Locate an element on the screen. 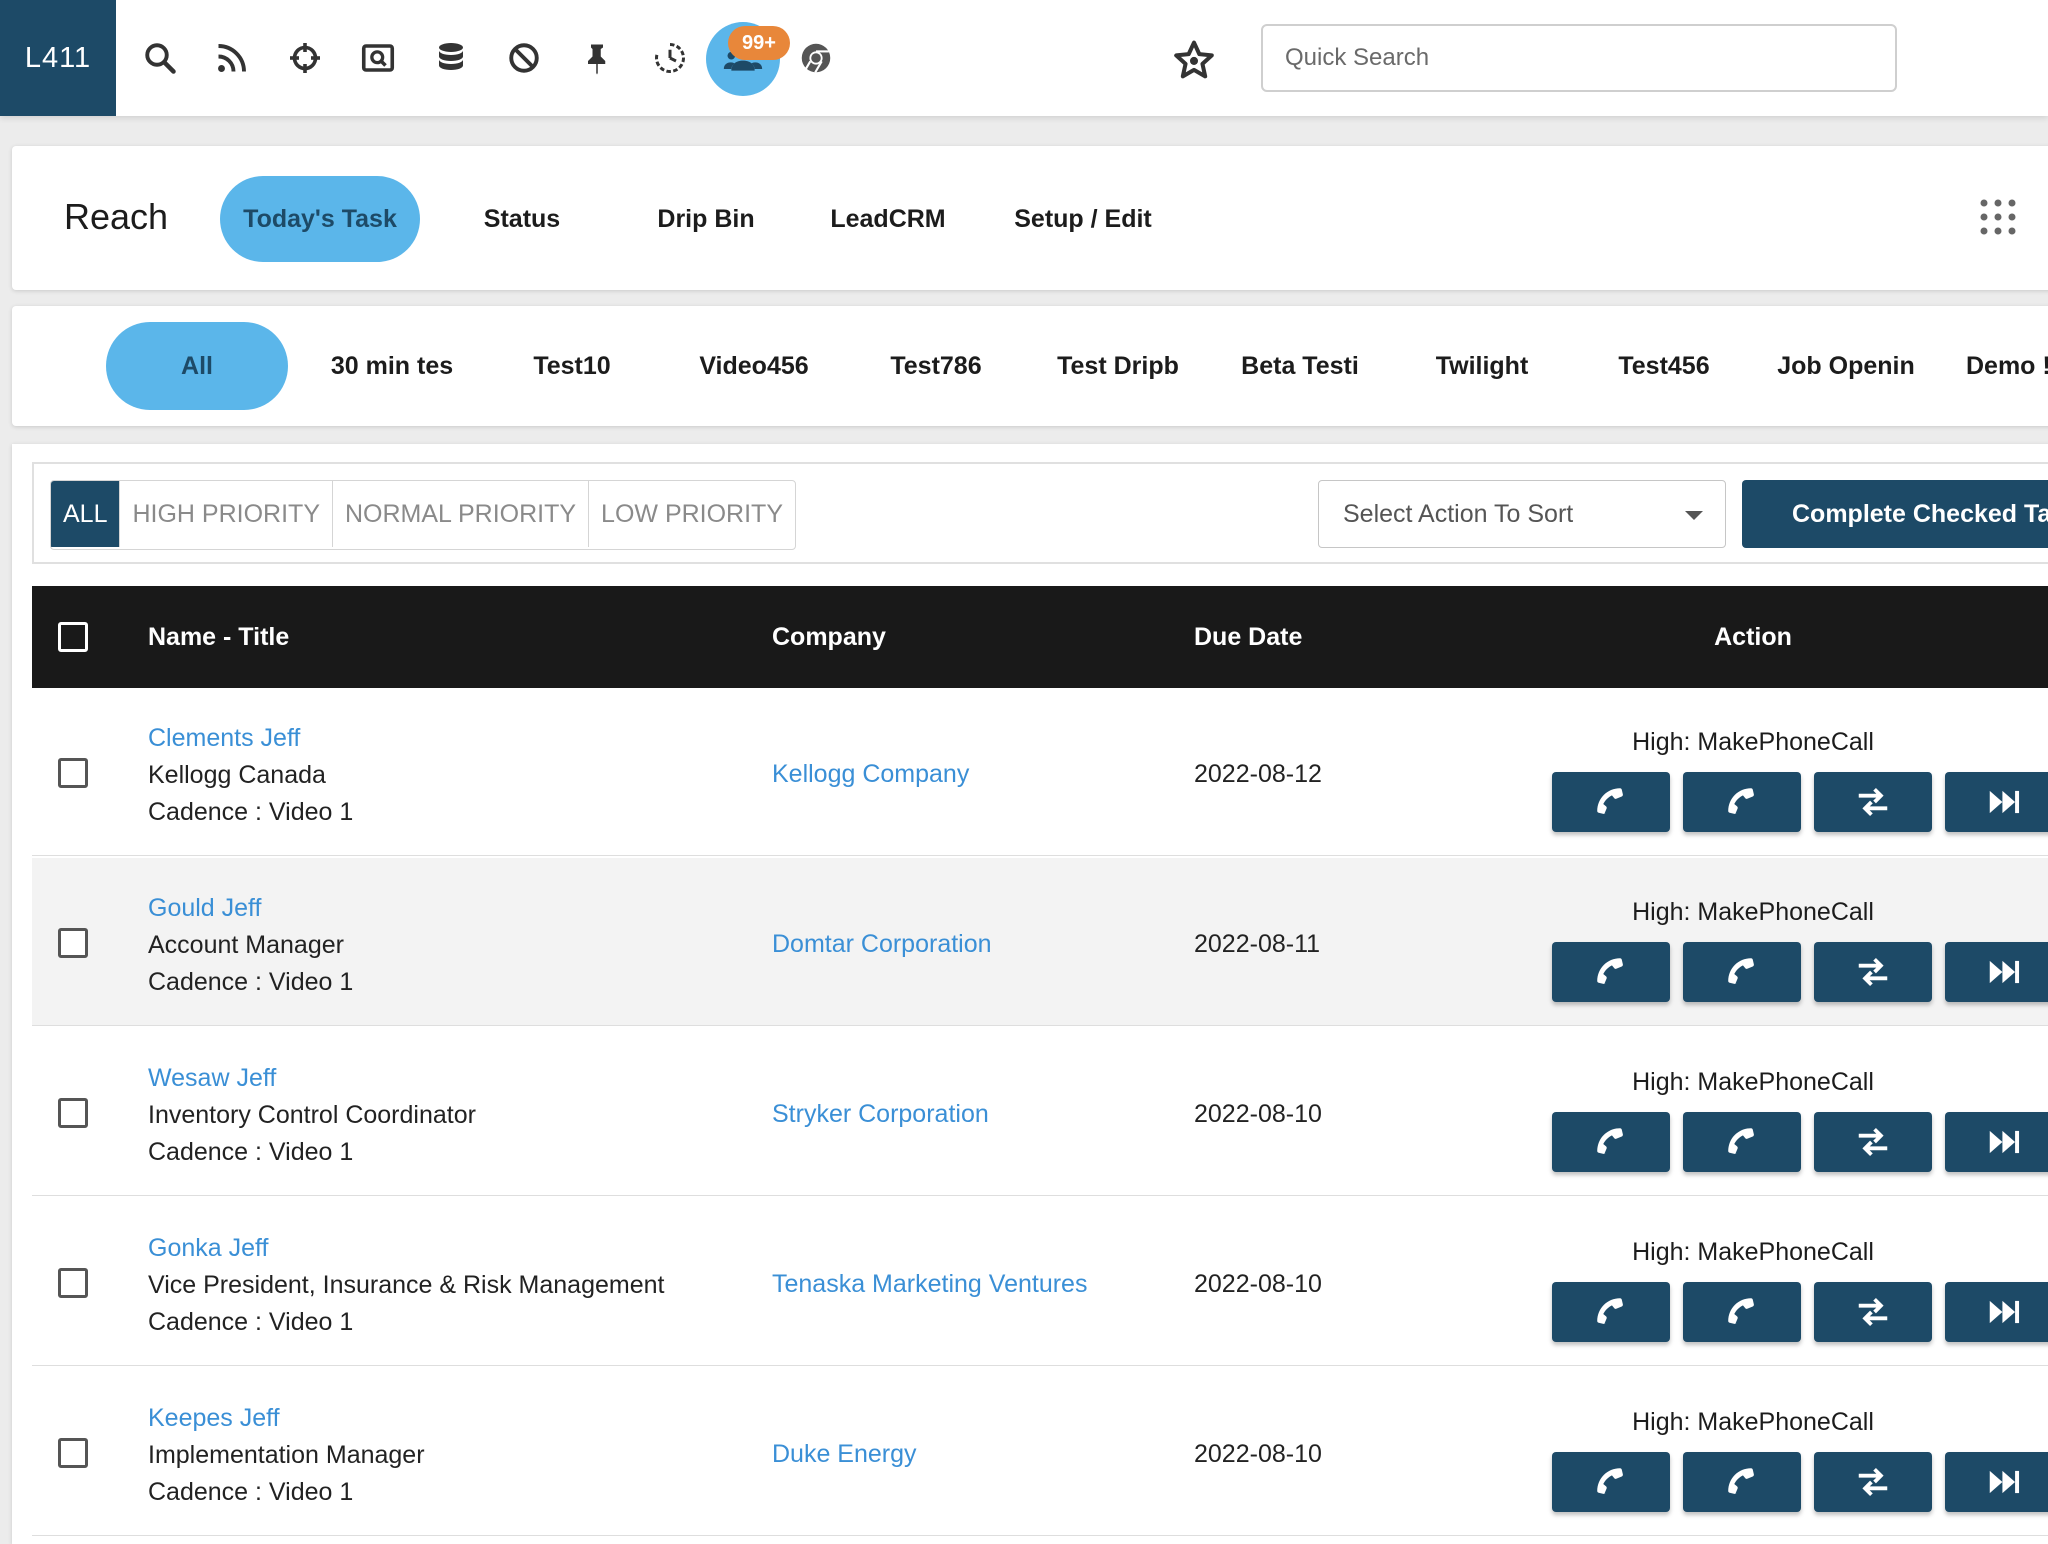  fast-forward-icon is located at coordinates (2004, 1312).